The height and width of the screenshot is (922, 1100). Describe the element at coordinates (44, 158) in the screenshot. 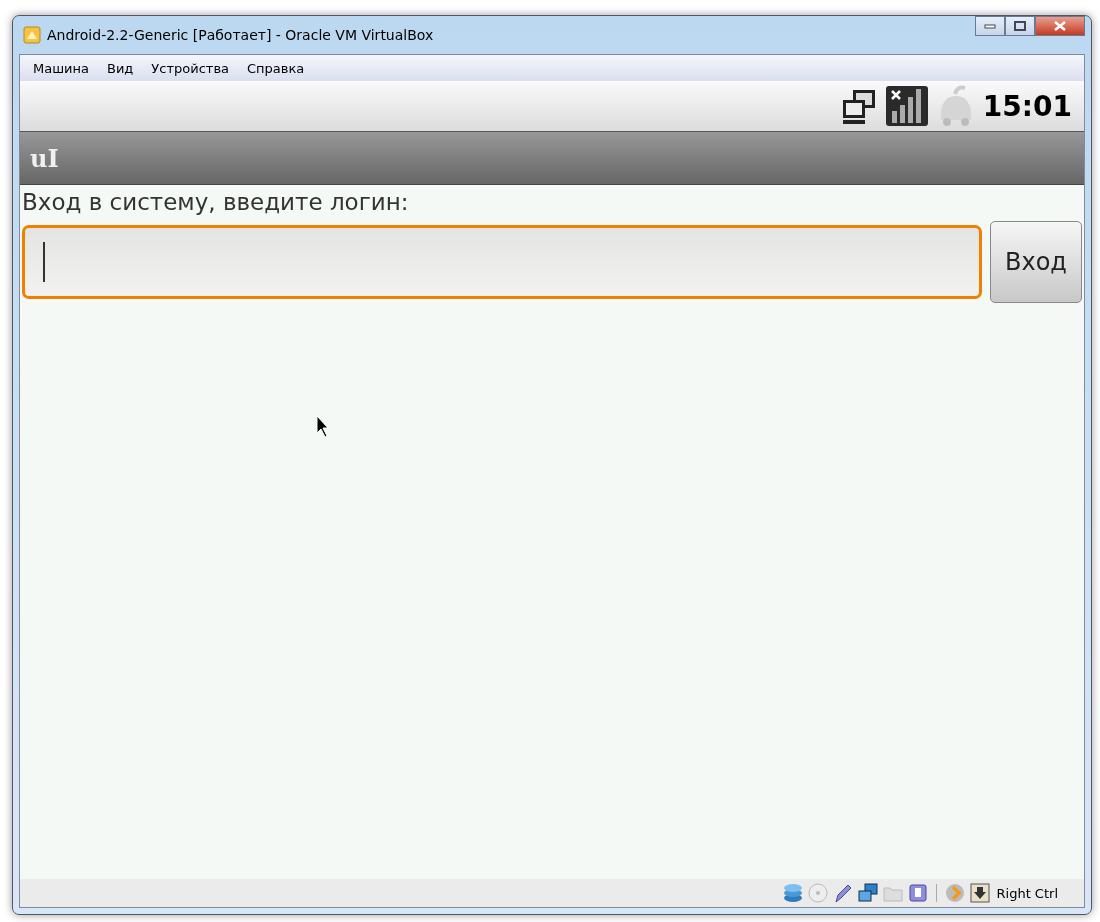

I see `app-title: uI` at that location.